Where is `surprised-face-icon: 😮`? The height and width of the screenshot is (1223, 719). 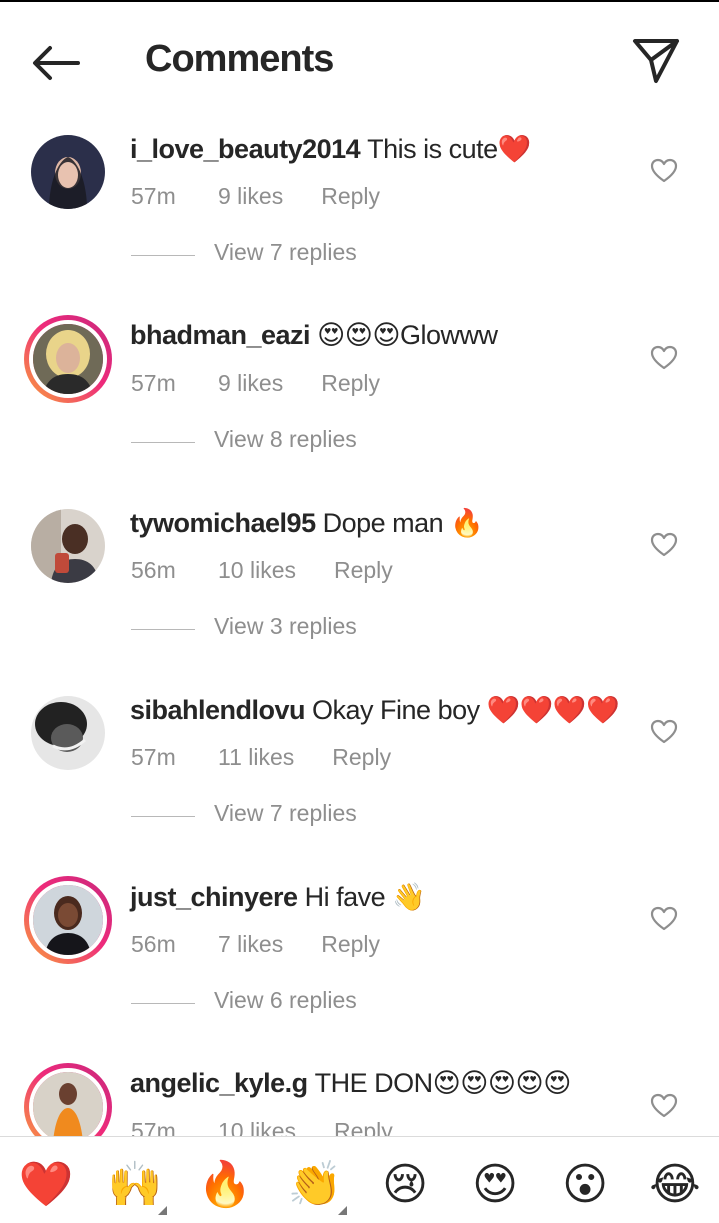 surprised-face-icon: 😮 is located at coordinates (585, 1185).